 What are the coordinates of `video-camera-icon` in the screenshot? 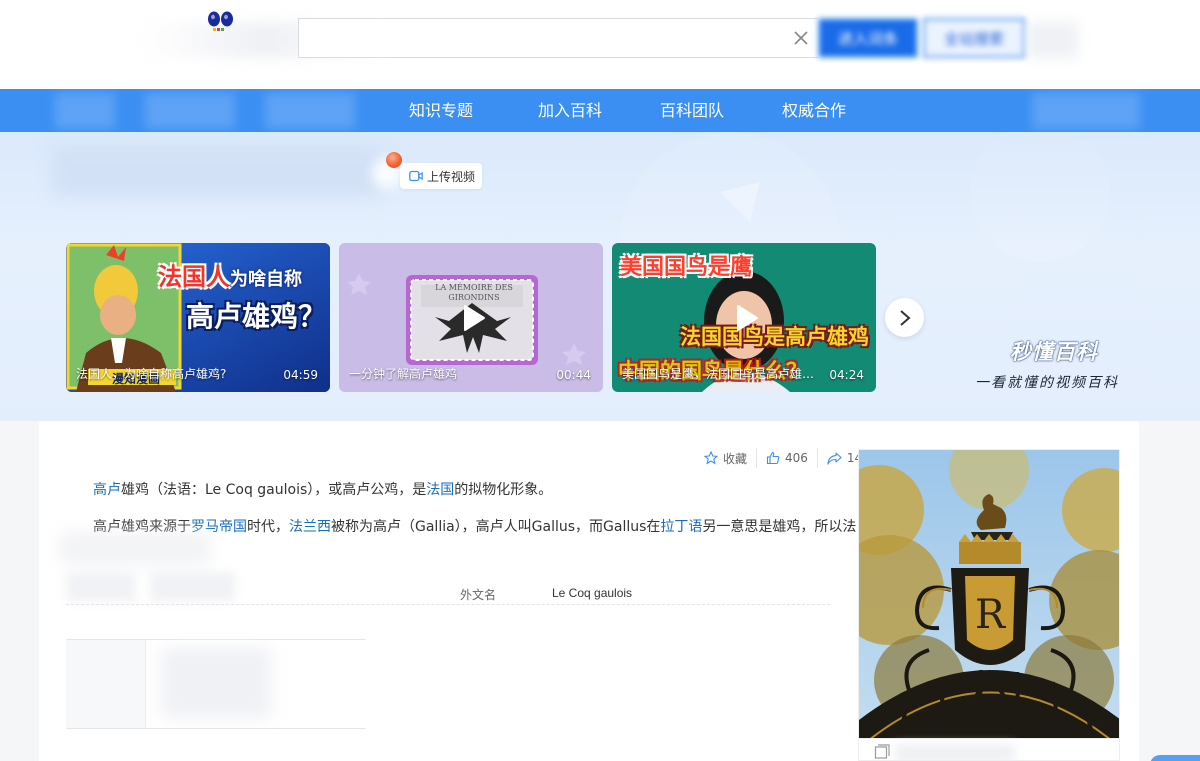 It's located at (416, 176).